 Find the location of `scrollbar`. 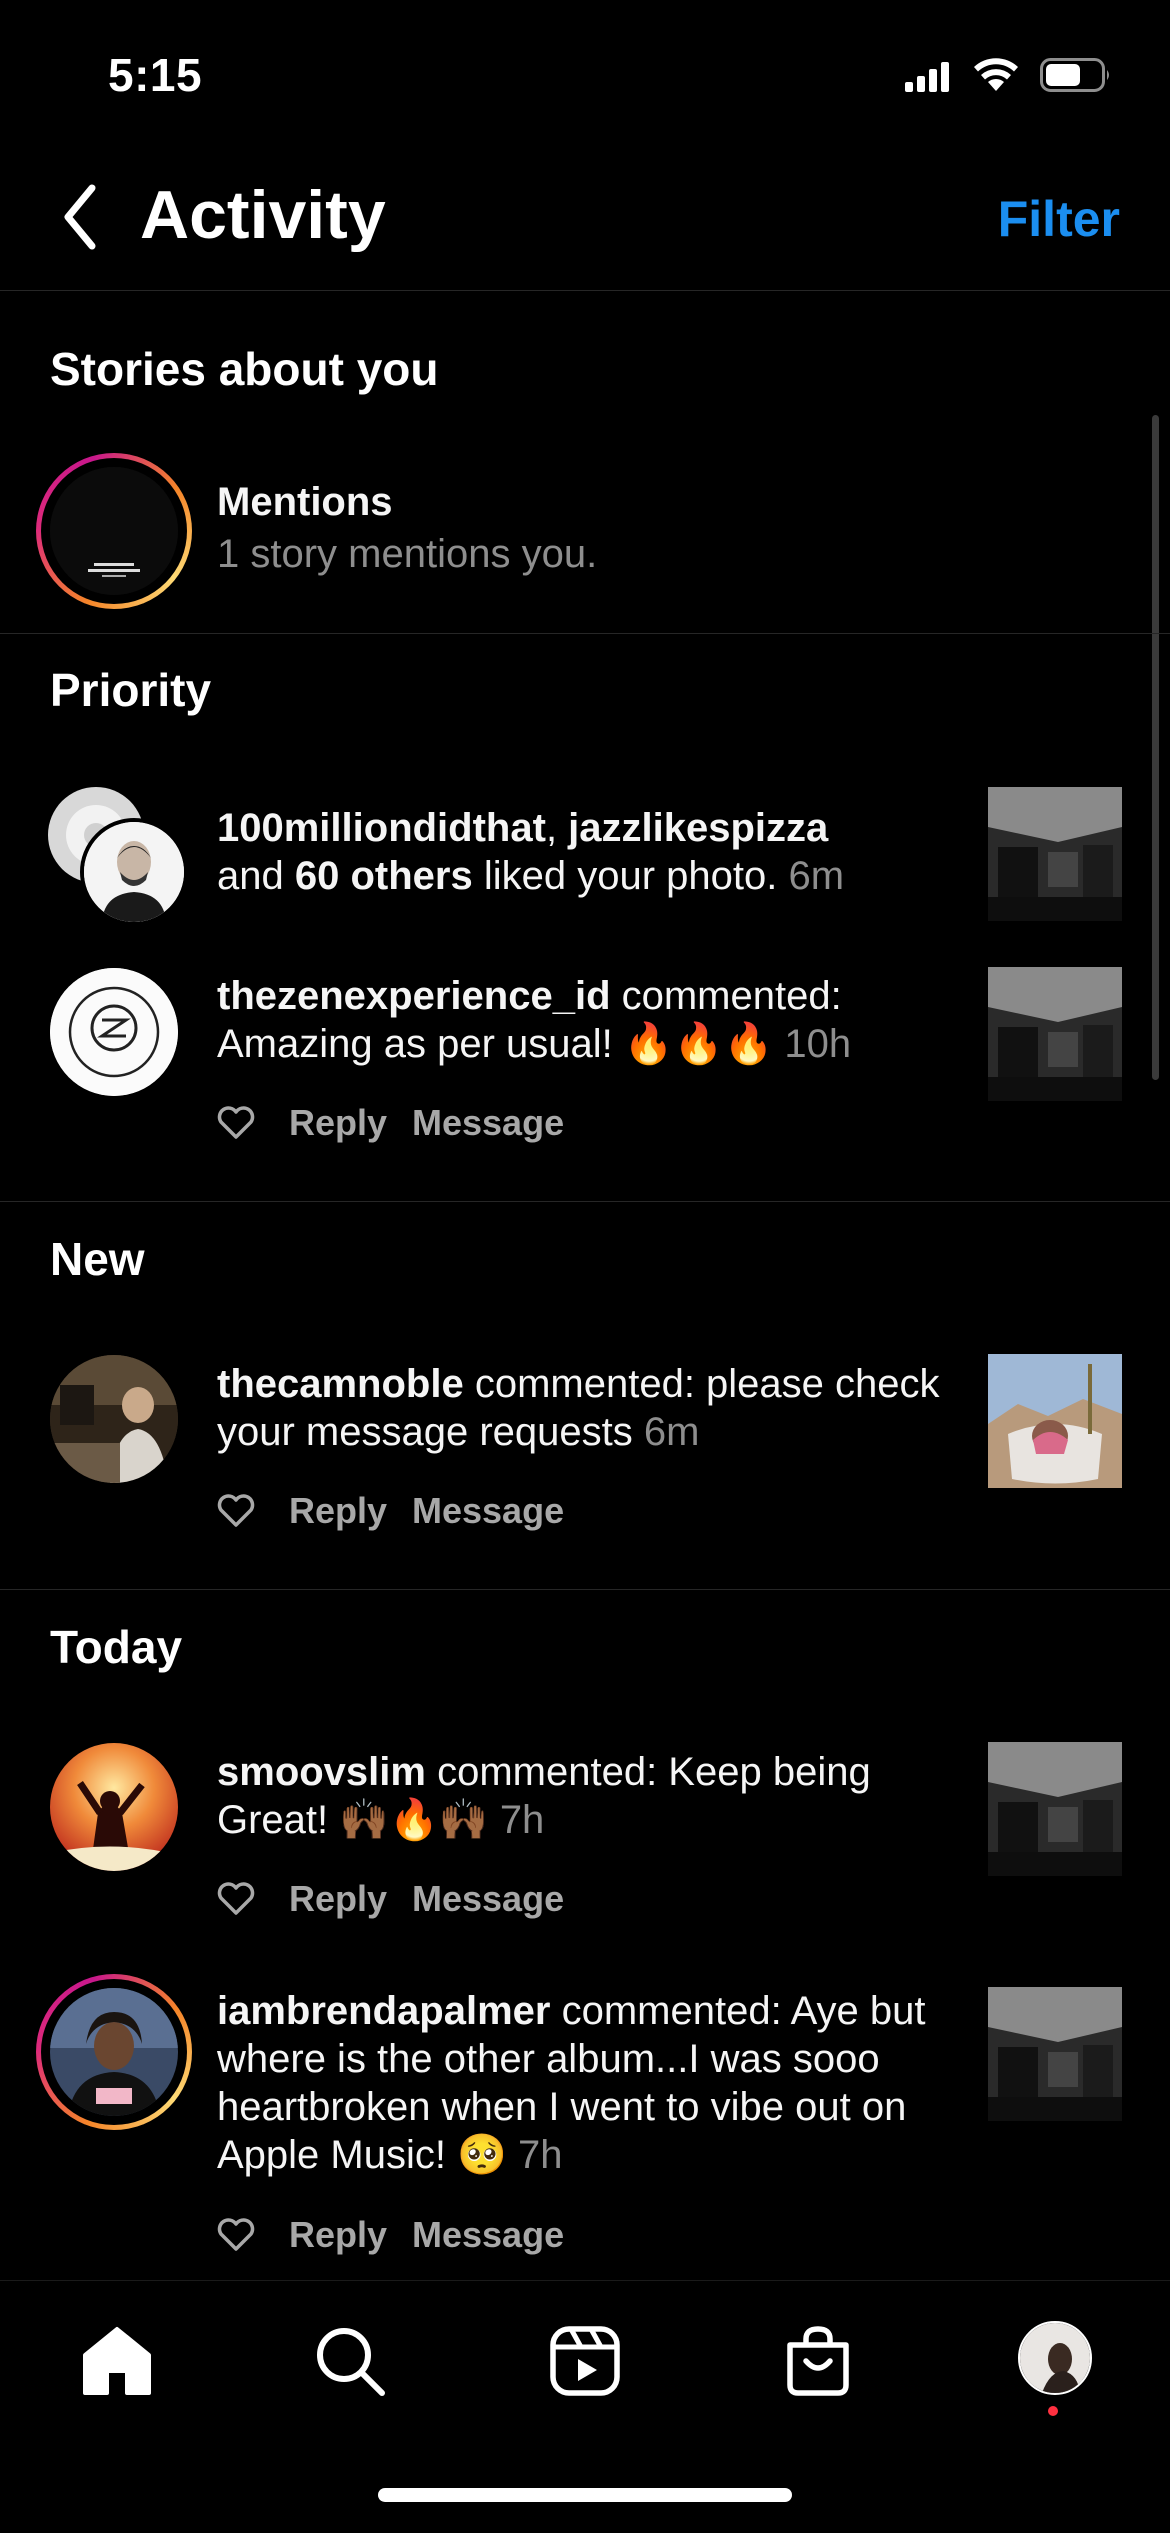

scrollbar is located at coordinates (1155, 747).